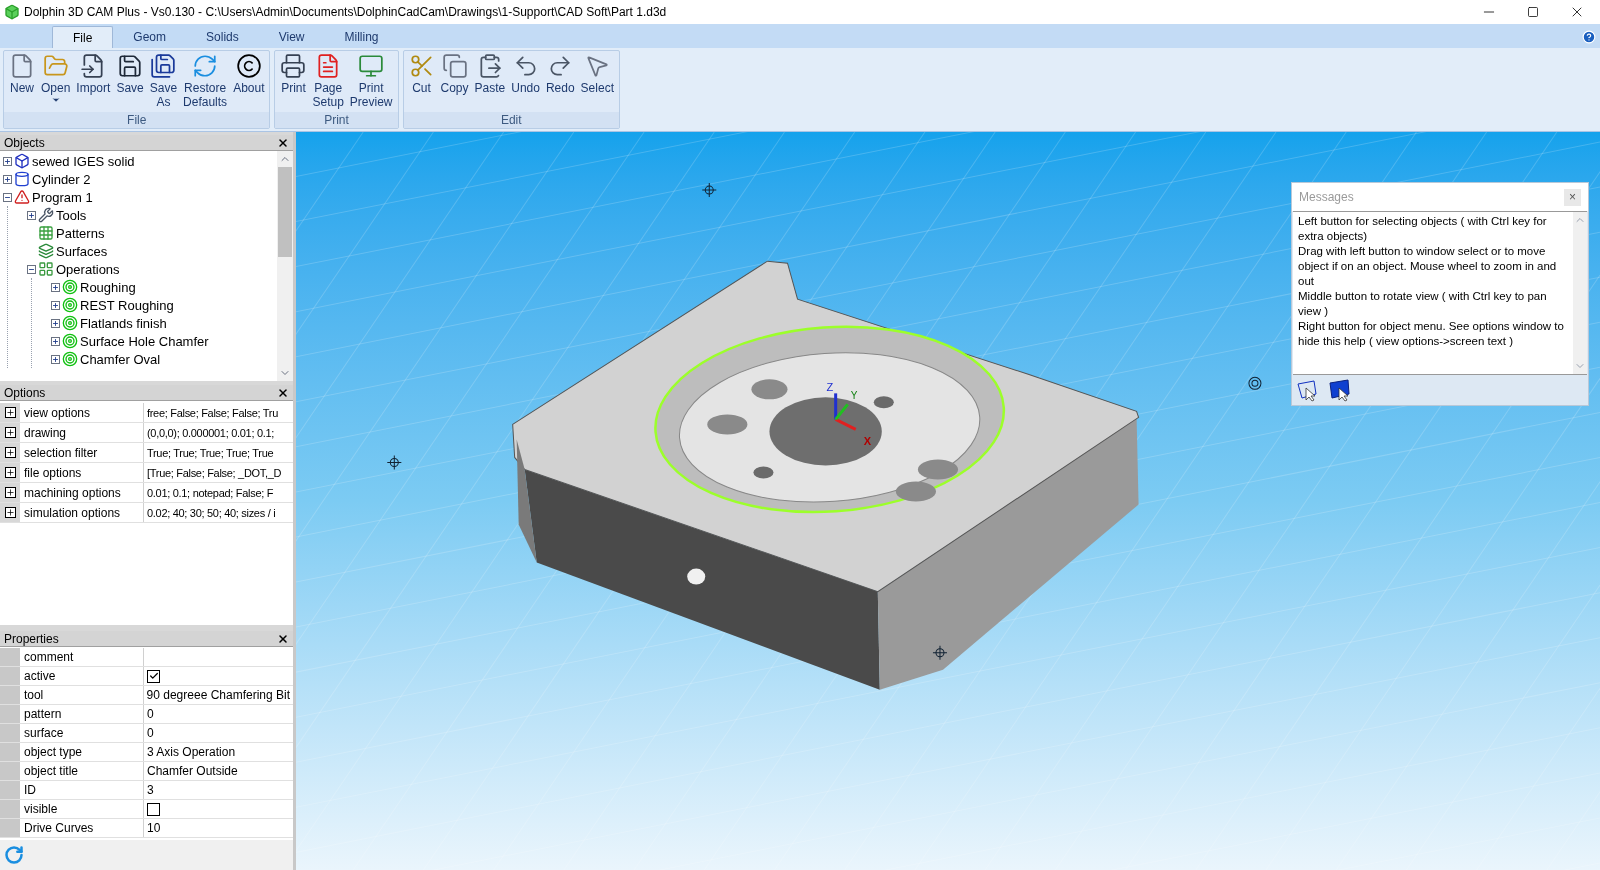  Describe the element at coordinates (293, 82) in the screenshot. I see `ribbon-button: Print` at that location.